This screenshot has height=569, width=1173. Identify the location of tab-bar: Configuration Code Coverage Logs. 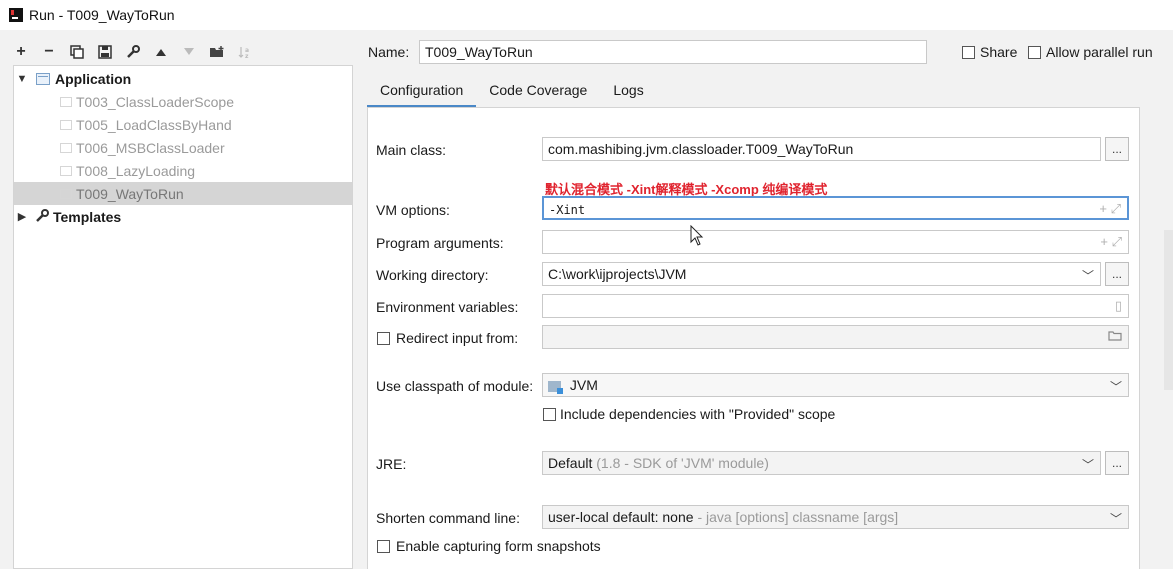
(512, 91).